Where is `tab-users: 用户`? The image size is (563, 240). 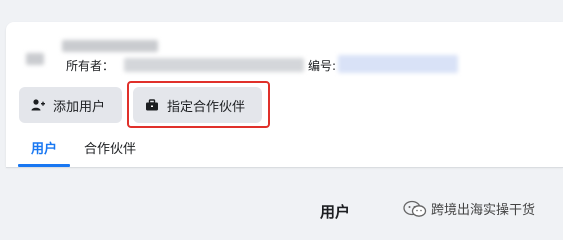
tab-users: 用户 is located at coordinates (44, 147).